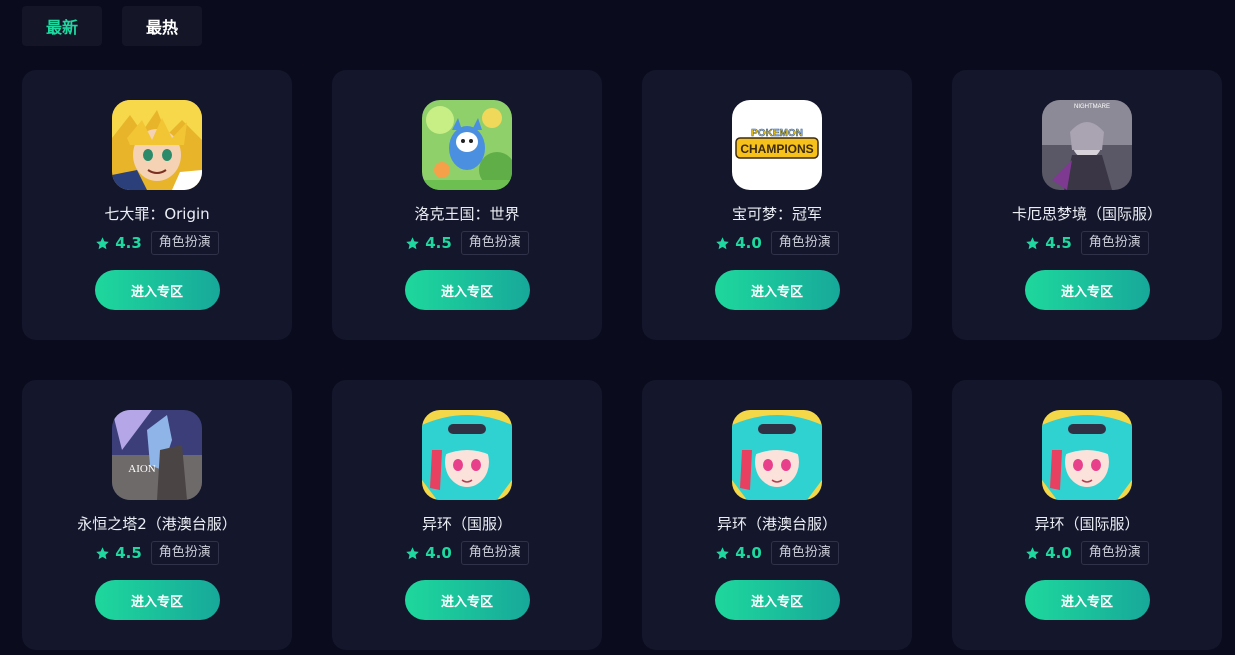 This screenshot has width=1235, height=655. I want to click on game-card: POKEMON CHAMPIONS 宝可梦：冠军 4.0 角色扮演 进入专区, so click(777, 205).